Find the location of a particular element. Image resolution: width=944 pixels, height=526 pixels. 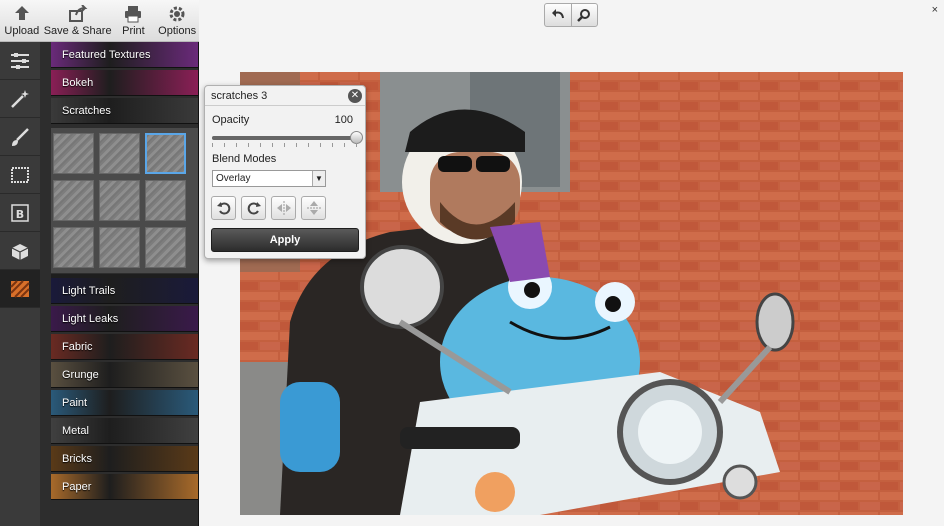

adjustments-tool is located at coordinates (20, 61).